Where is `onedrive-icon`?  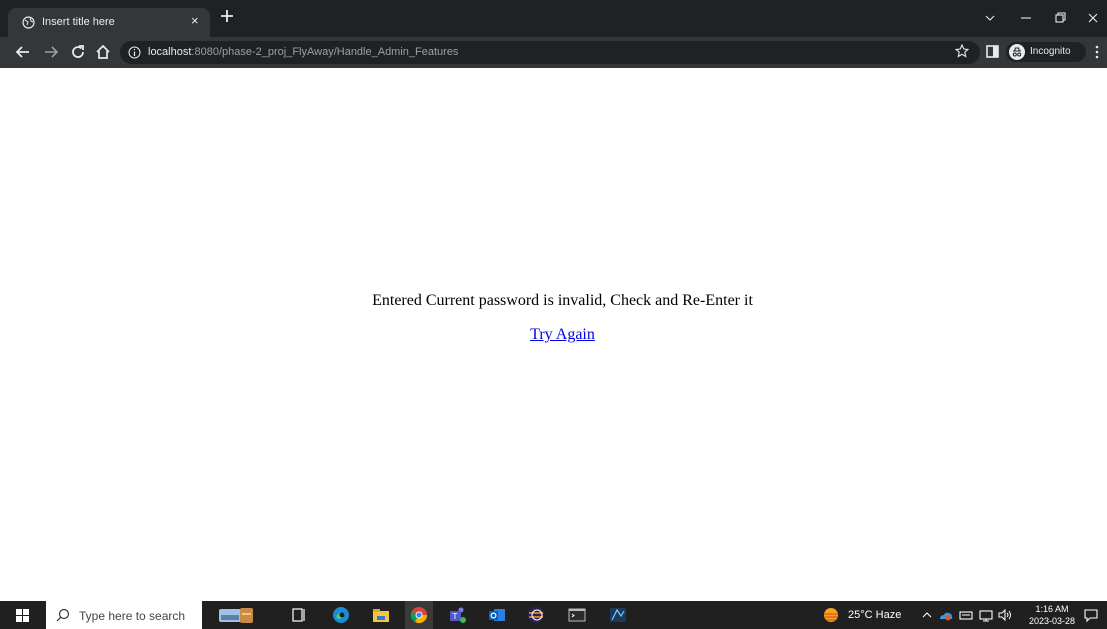
onedrive-icon is located at coordinates (946, 615).